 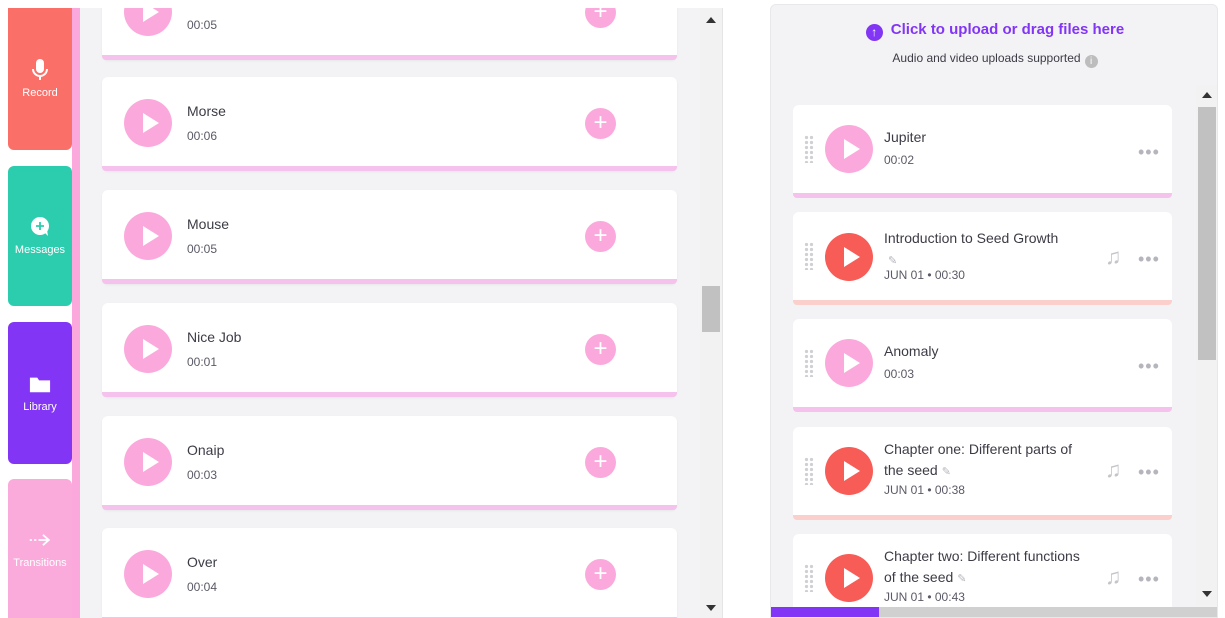 I want to click on sound-duration: 00:03, so click(x=202, y=475).